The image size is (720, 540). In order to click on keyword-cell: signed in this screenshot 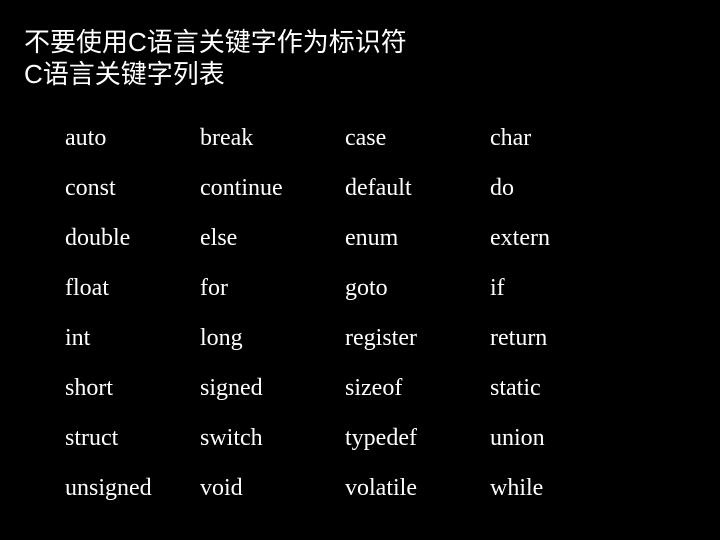, I will do `click(231, 388)`.